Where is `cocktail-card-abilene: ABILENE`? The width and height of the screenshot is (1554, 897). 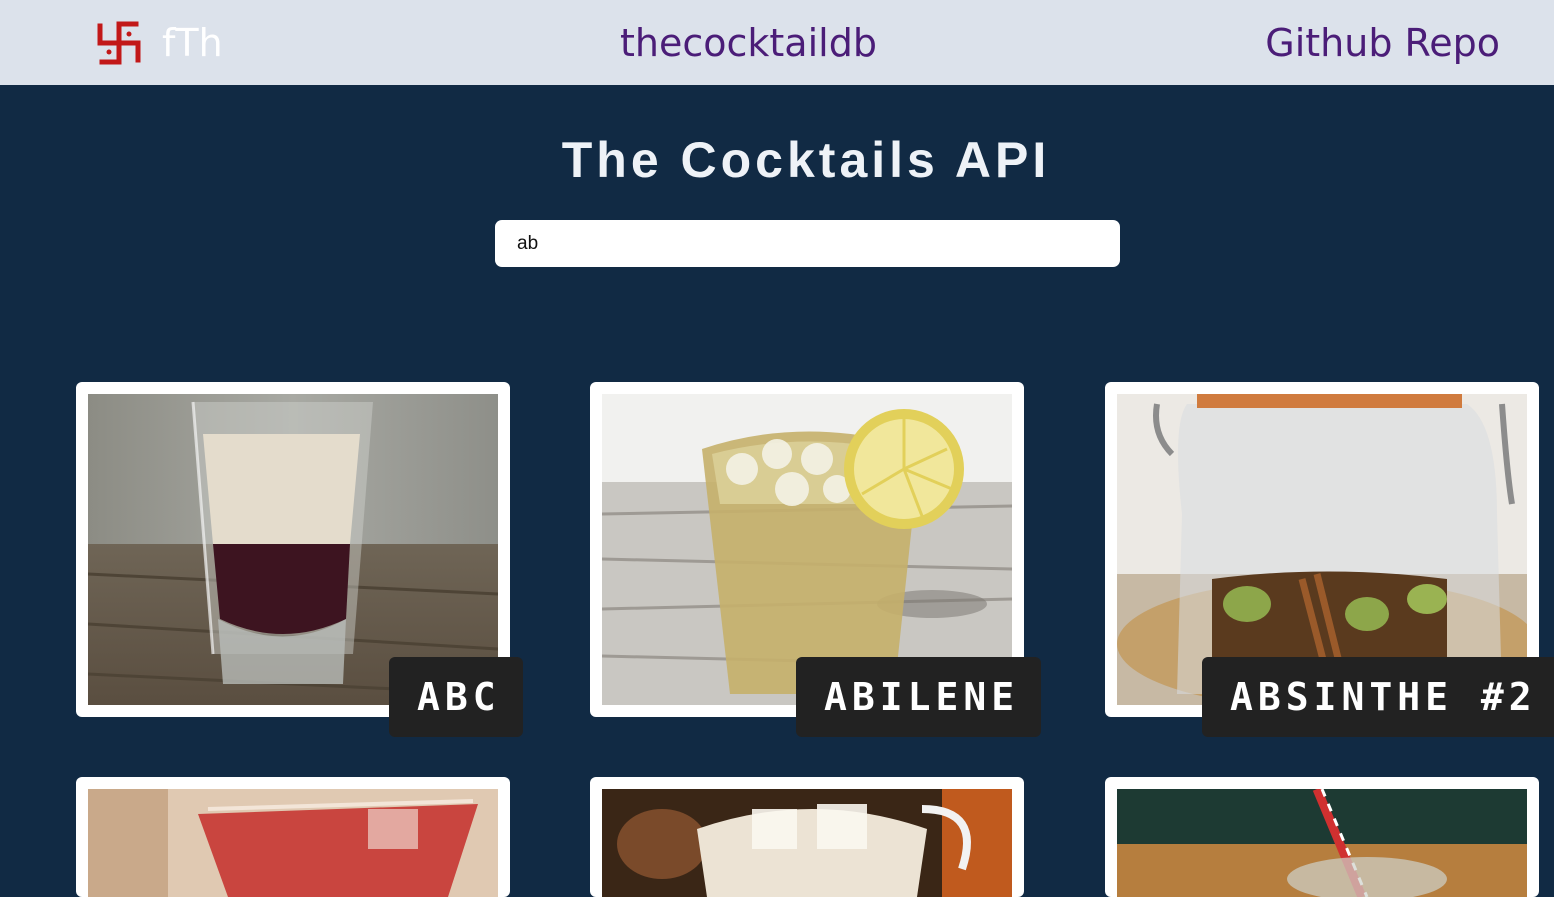
cocktail-card-abilene: ABILENE is located at coordinates (816, 559).